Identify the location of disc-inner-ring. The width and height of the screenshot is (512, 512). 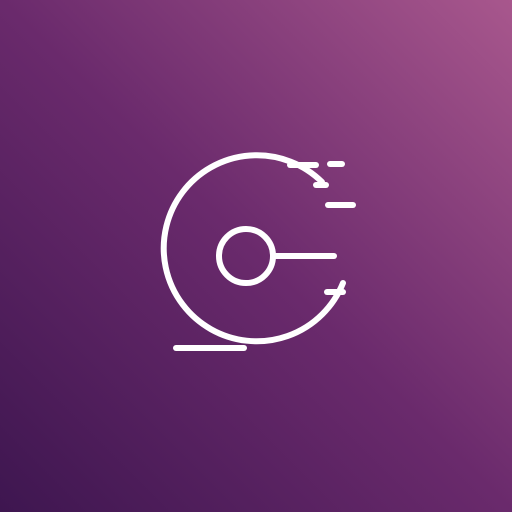
(246, 256).